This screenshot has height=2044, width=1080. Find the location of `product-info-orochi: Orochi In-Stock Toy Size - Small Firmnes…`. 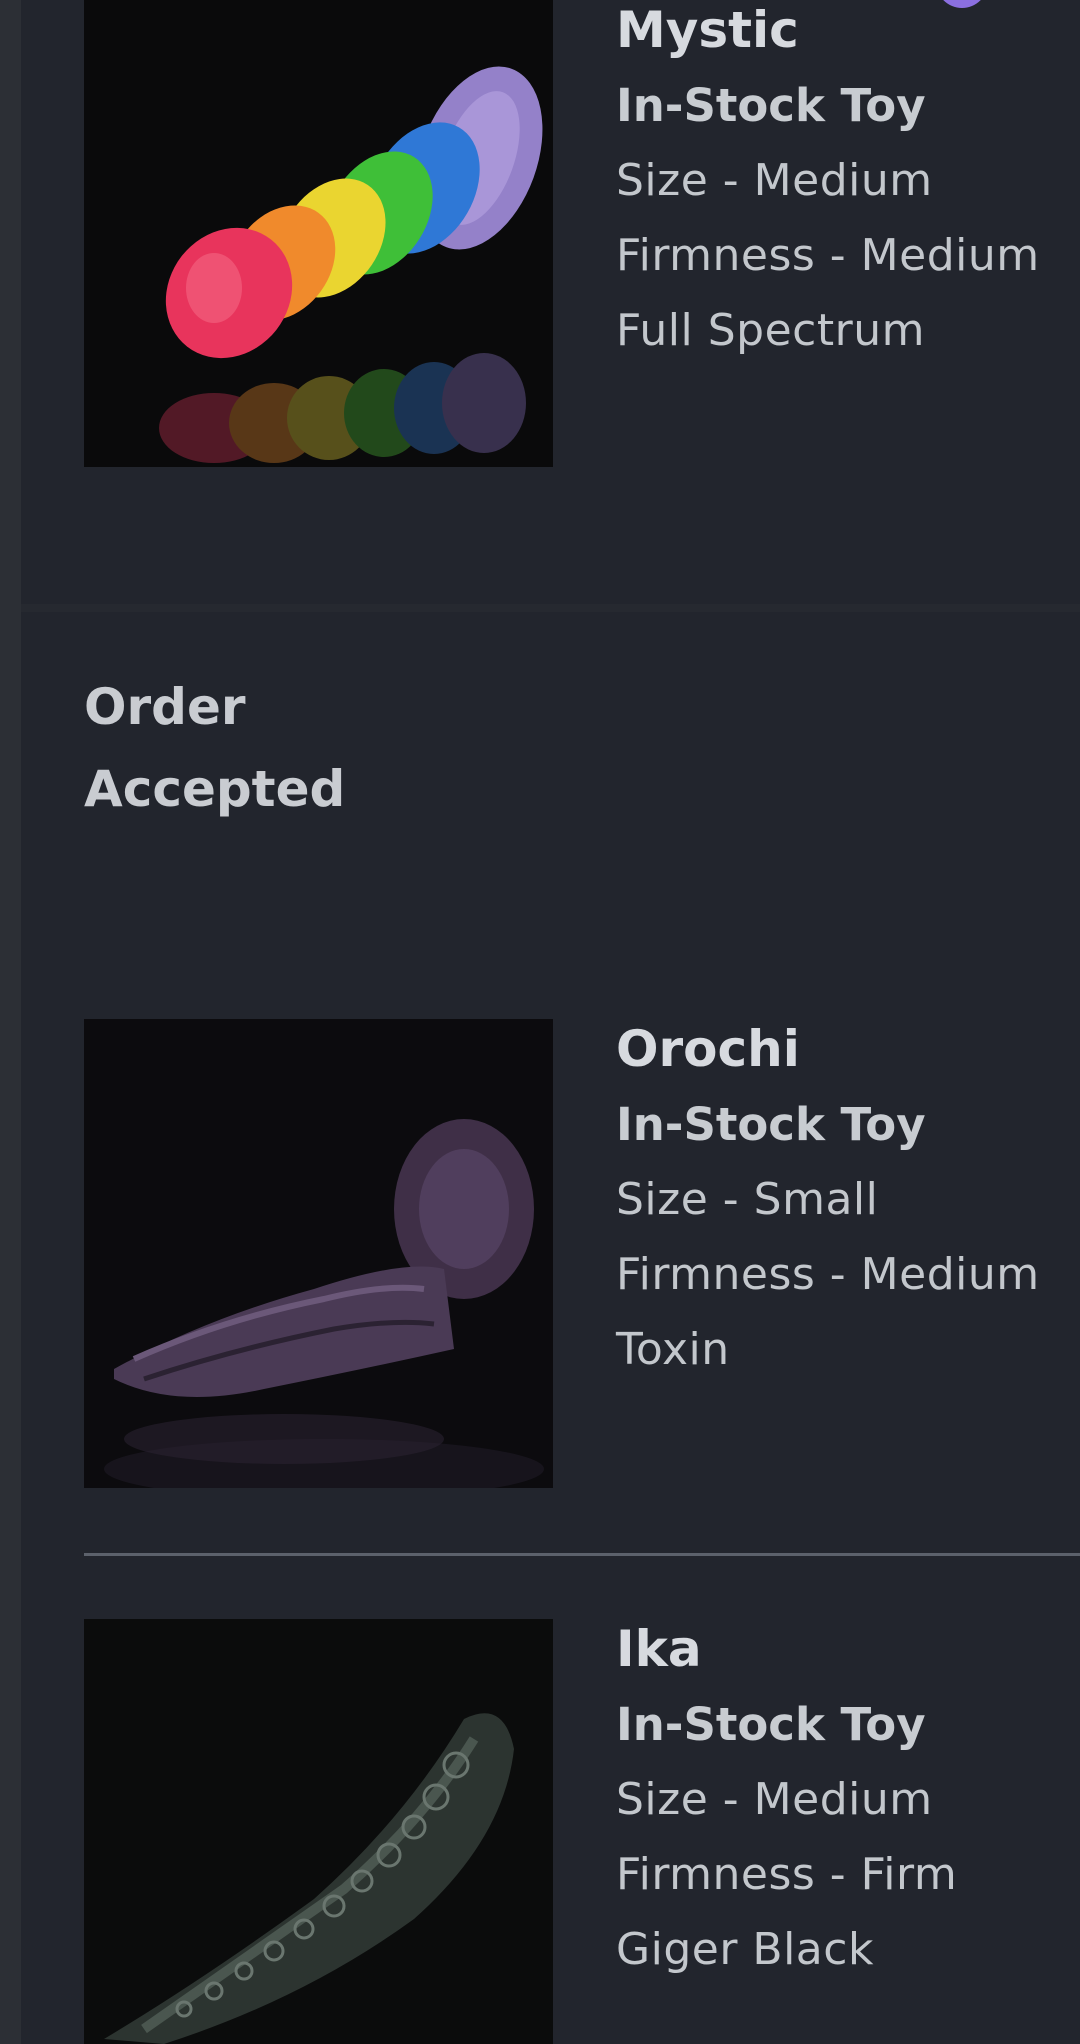

product-info-orochi: Orochi In-Stock Toy Size - Small Firmnes… is located at coordinates (848, 1199).